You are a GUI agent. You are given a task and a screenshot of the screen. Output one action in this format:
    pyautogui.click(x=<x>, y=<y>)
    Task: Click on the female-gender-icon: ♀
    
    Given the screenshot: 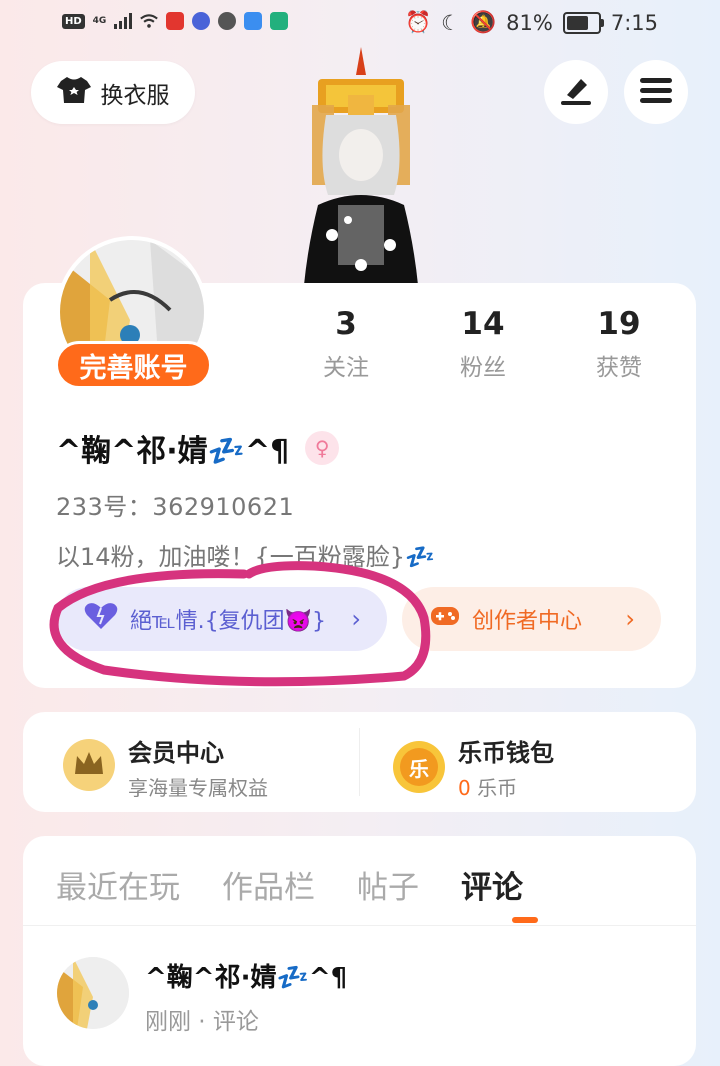 What is the action you would take?
    pyautogui.click(x=322, y=448)
    